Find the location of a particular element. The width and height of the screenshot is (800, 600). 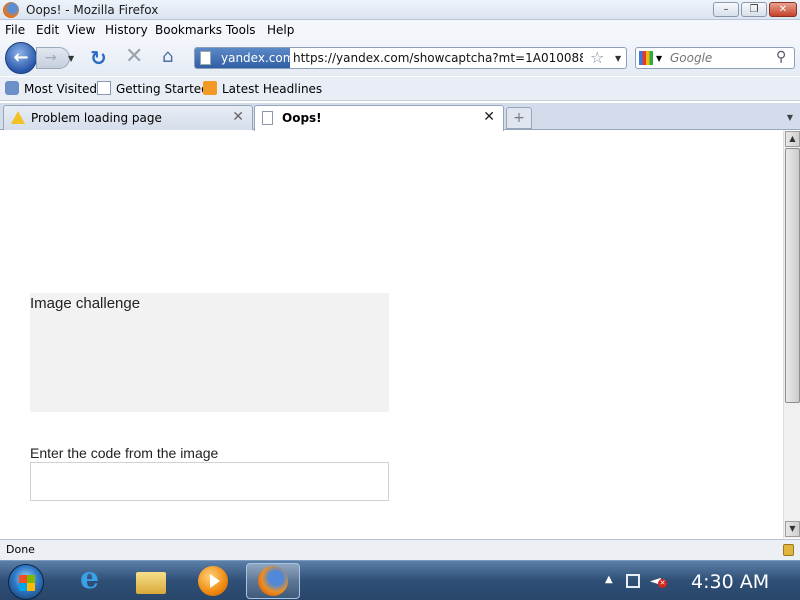

menu-help: Help is located at coordinates (280, 30).